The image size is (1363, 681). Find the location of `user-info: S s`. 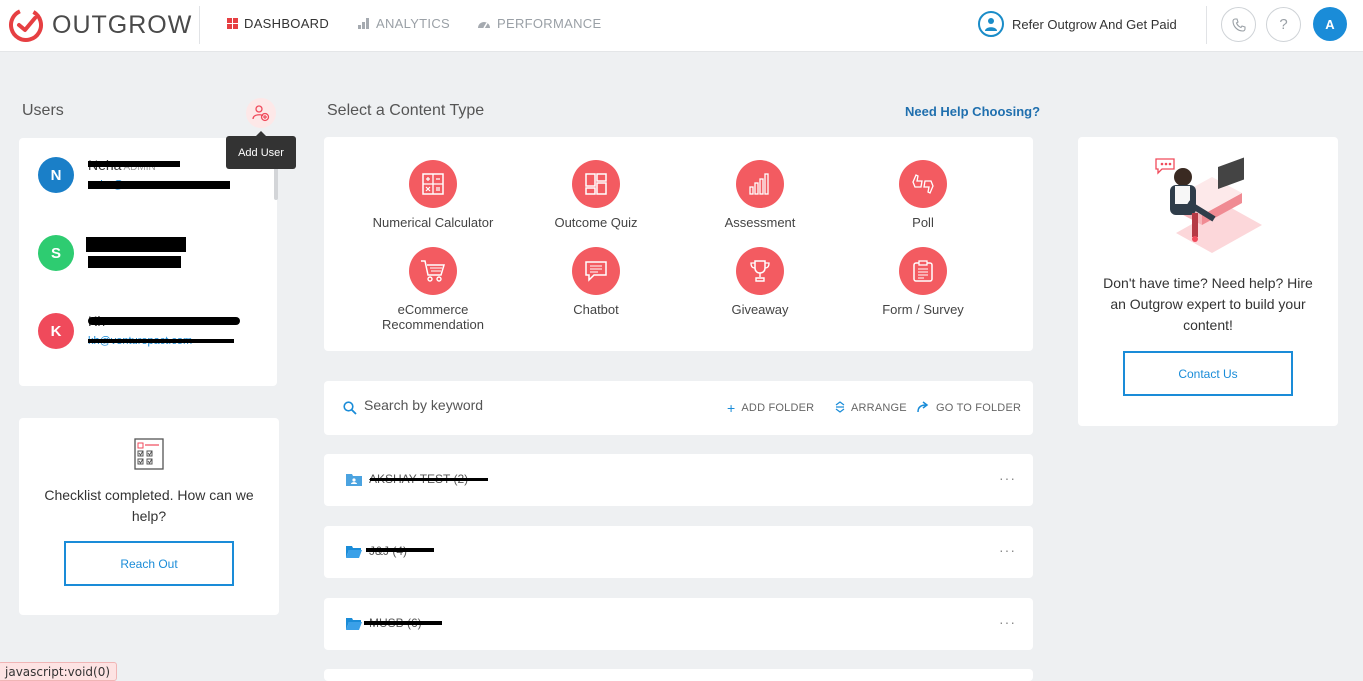

user-info: S s is located at coordinates (136, 252).